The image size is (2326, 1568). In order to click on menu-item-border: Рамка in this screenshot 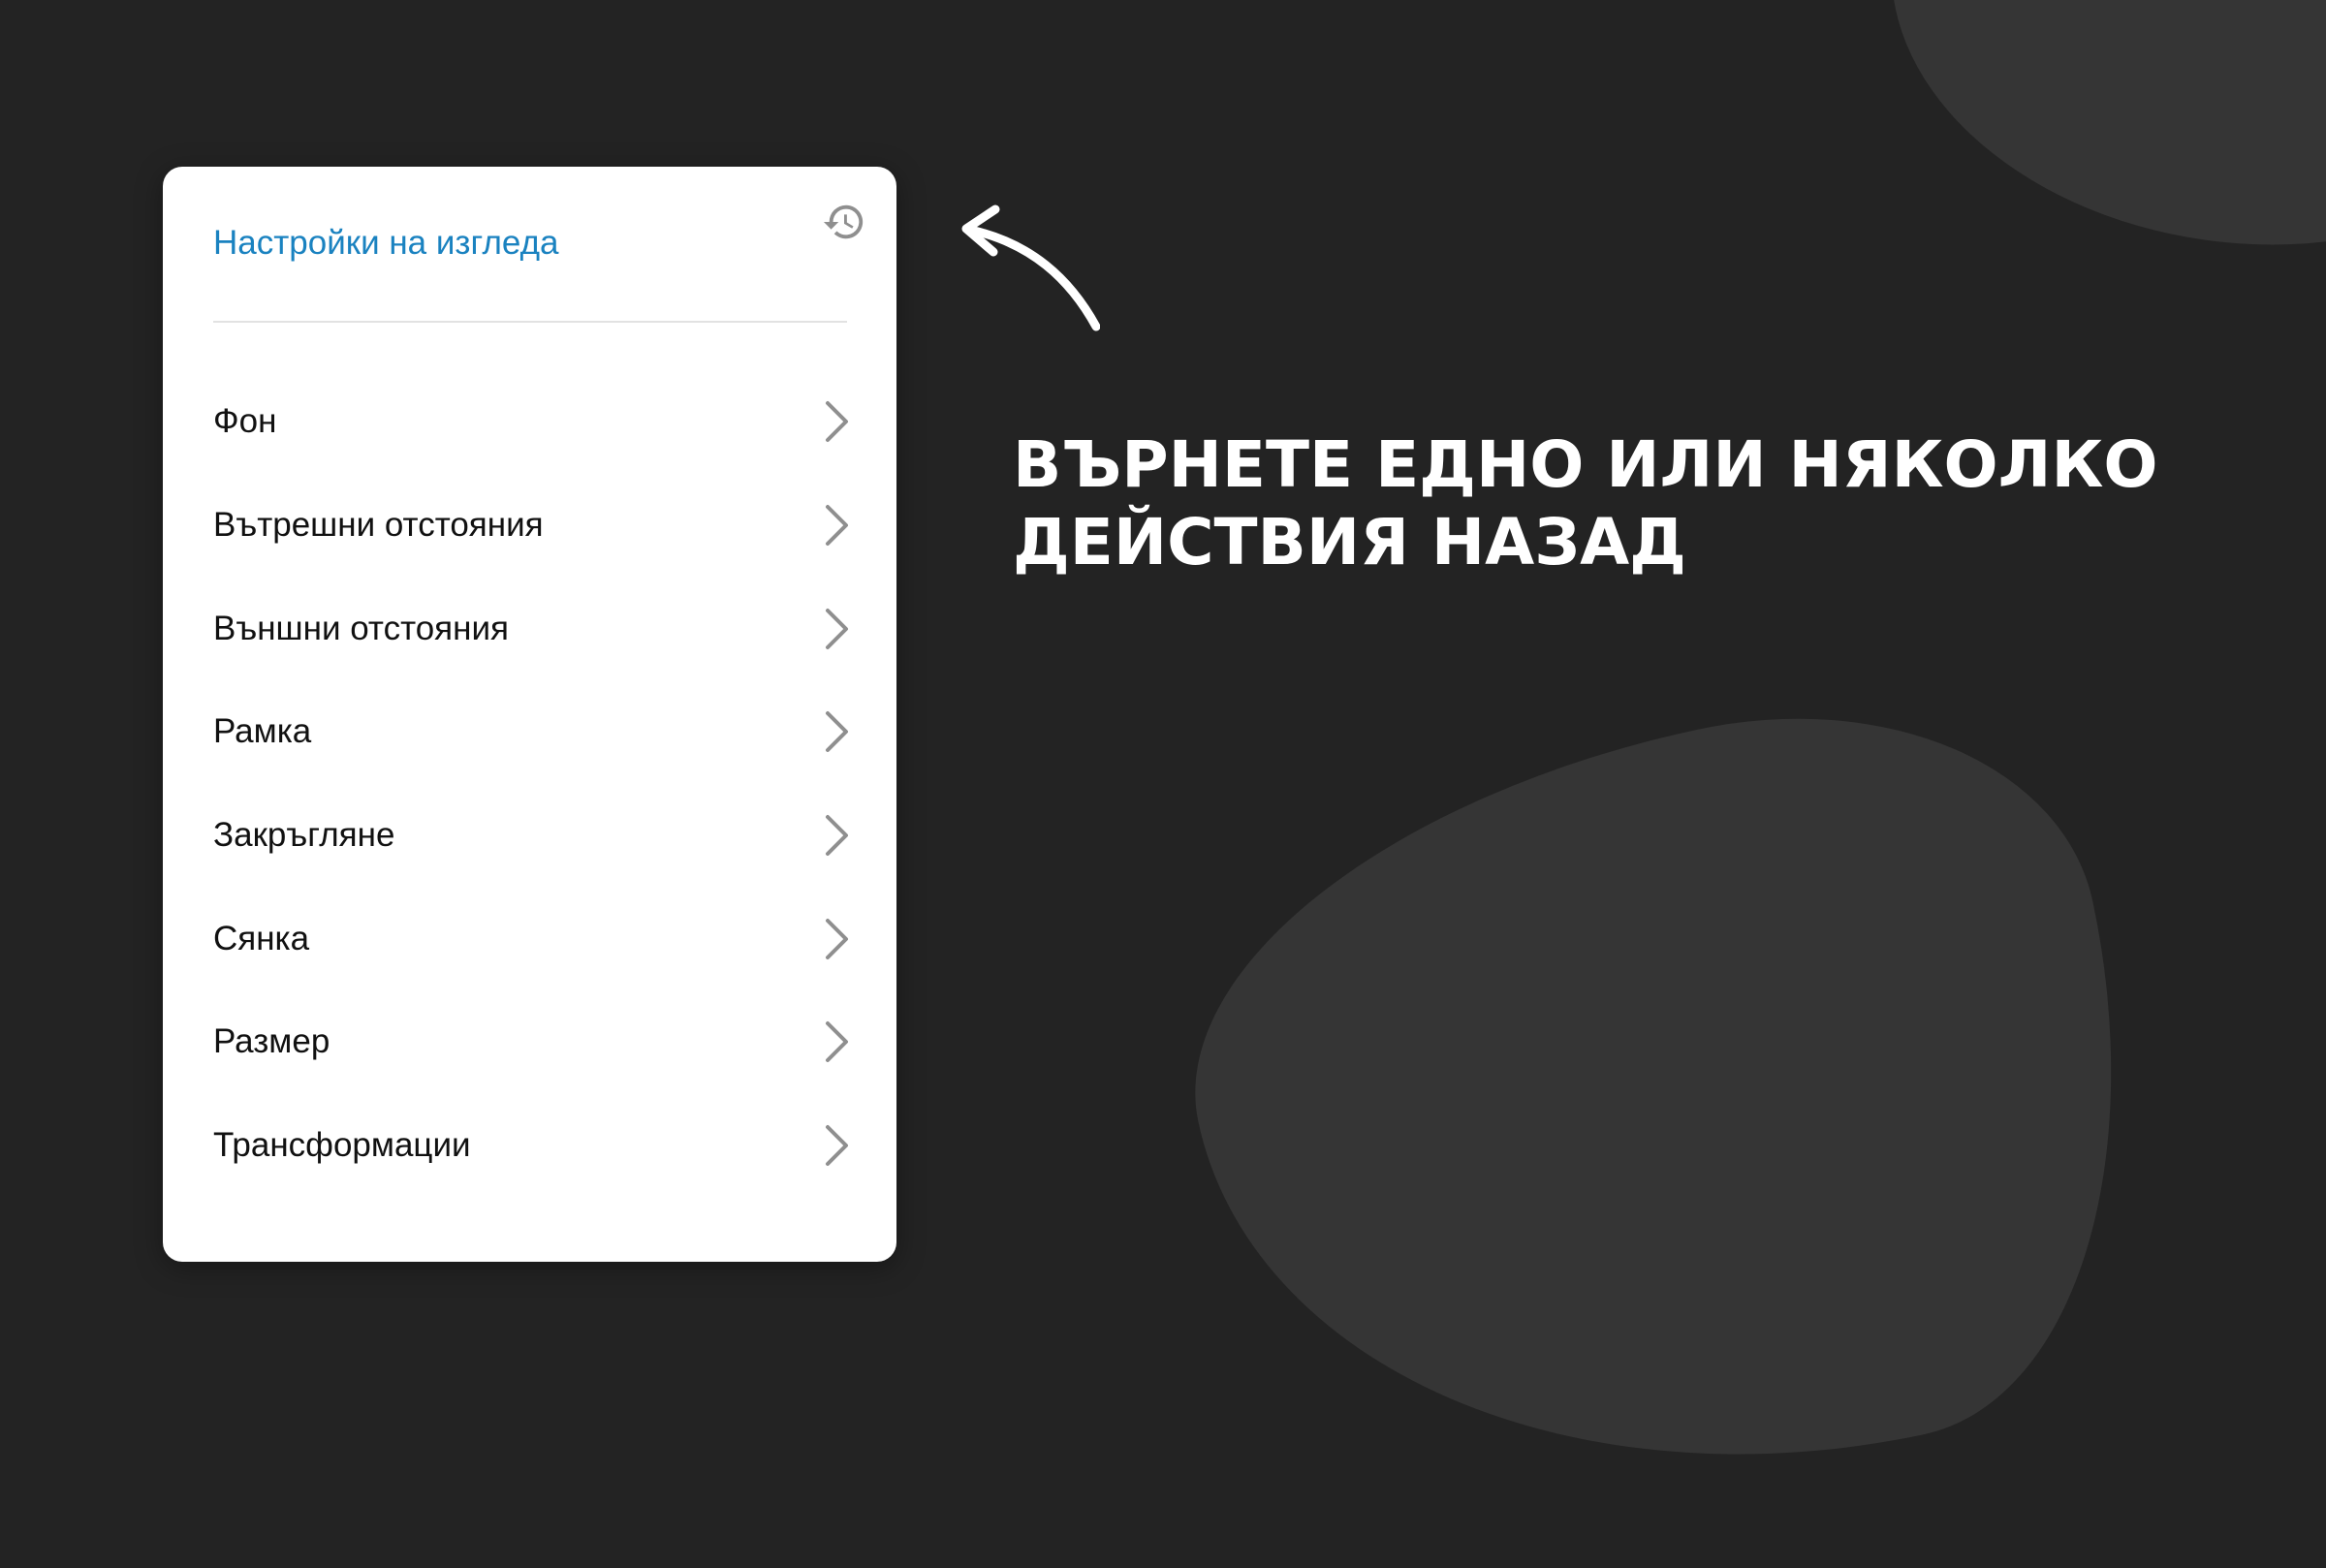, I will do `click(529, 732)`.